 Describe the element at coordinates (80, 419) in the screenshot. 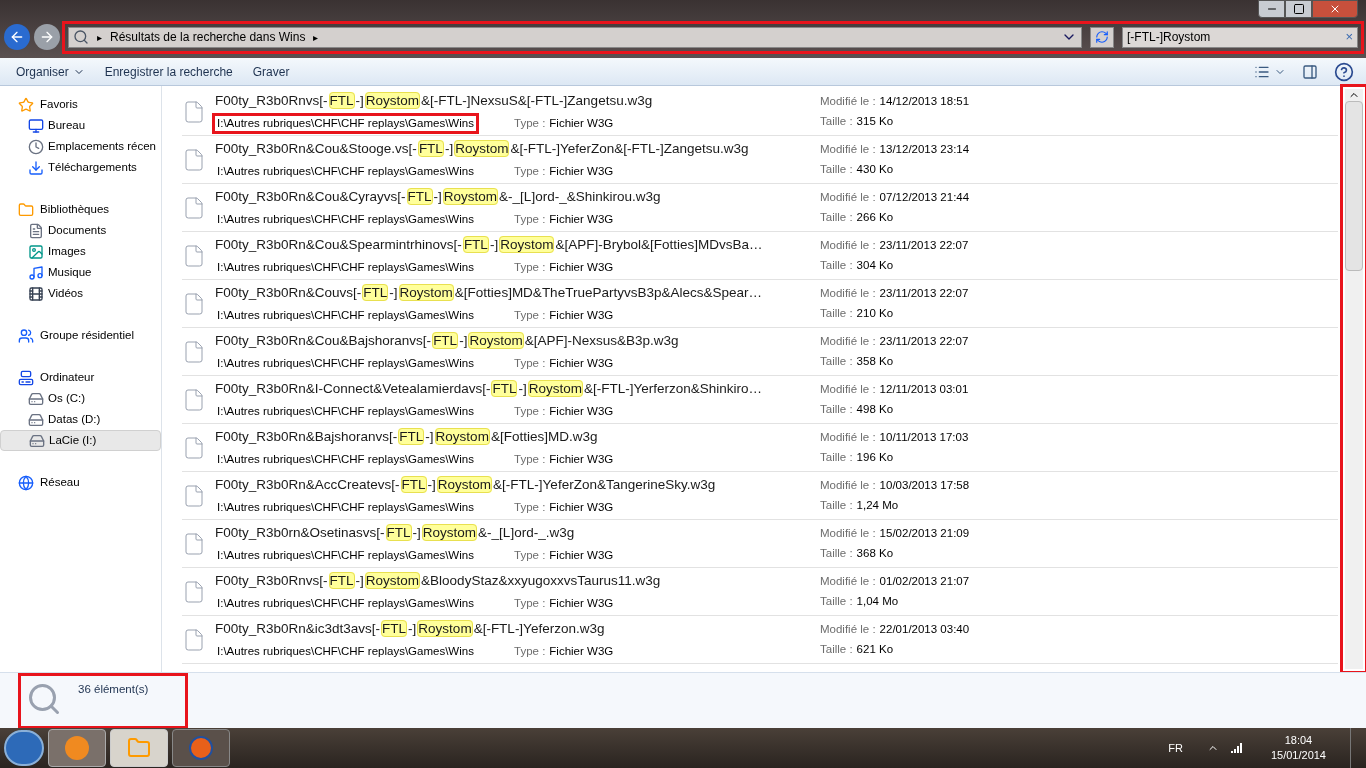

I see `sidebar-item: Datas (D:)` at that location.